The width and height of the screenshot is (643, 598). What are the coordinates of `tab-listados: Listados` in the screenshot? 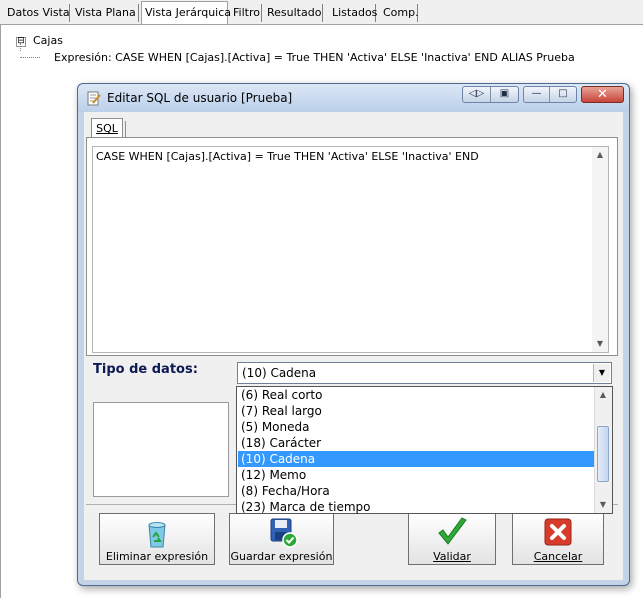 It's located at (353, 13).